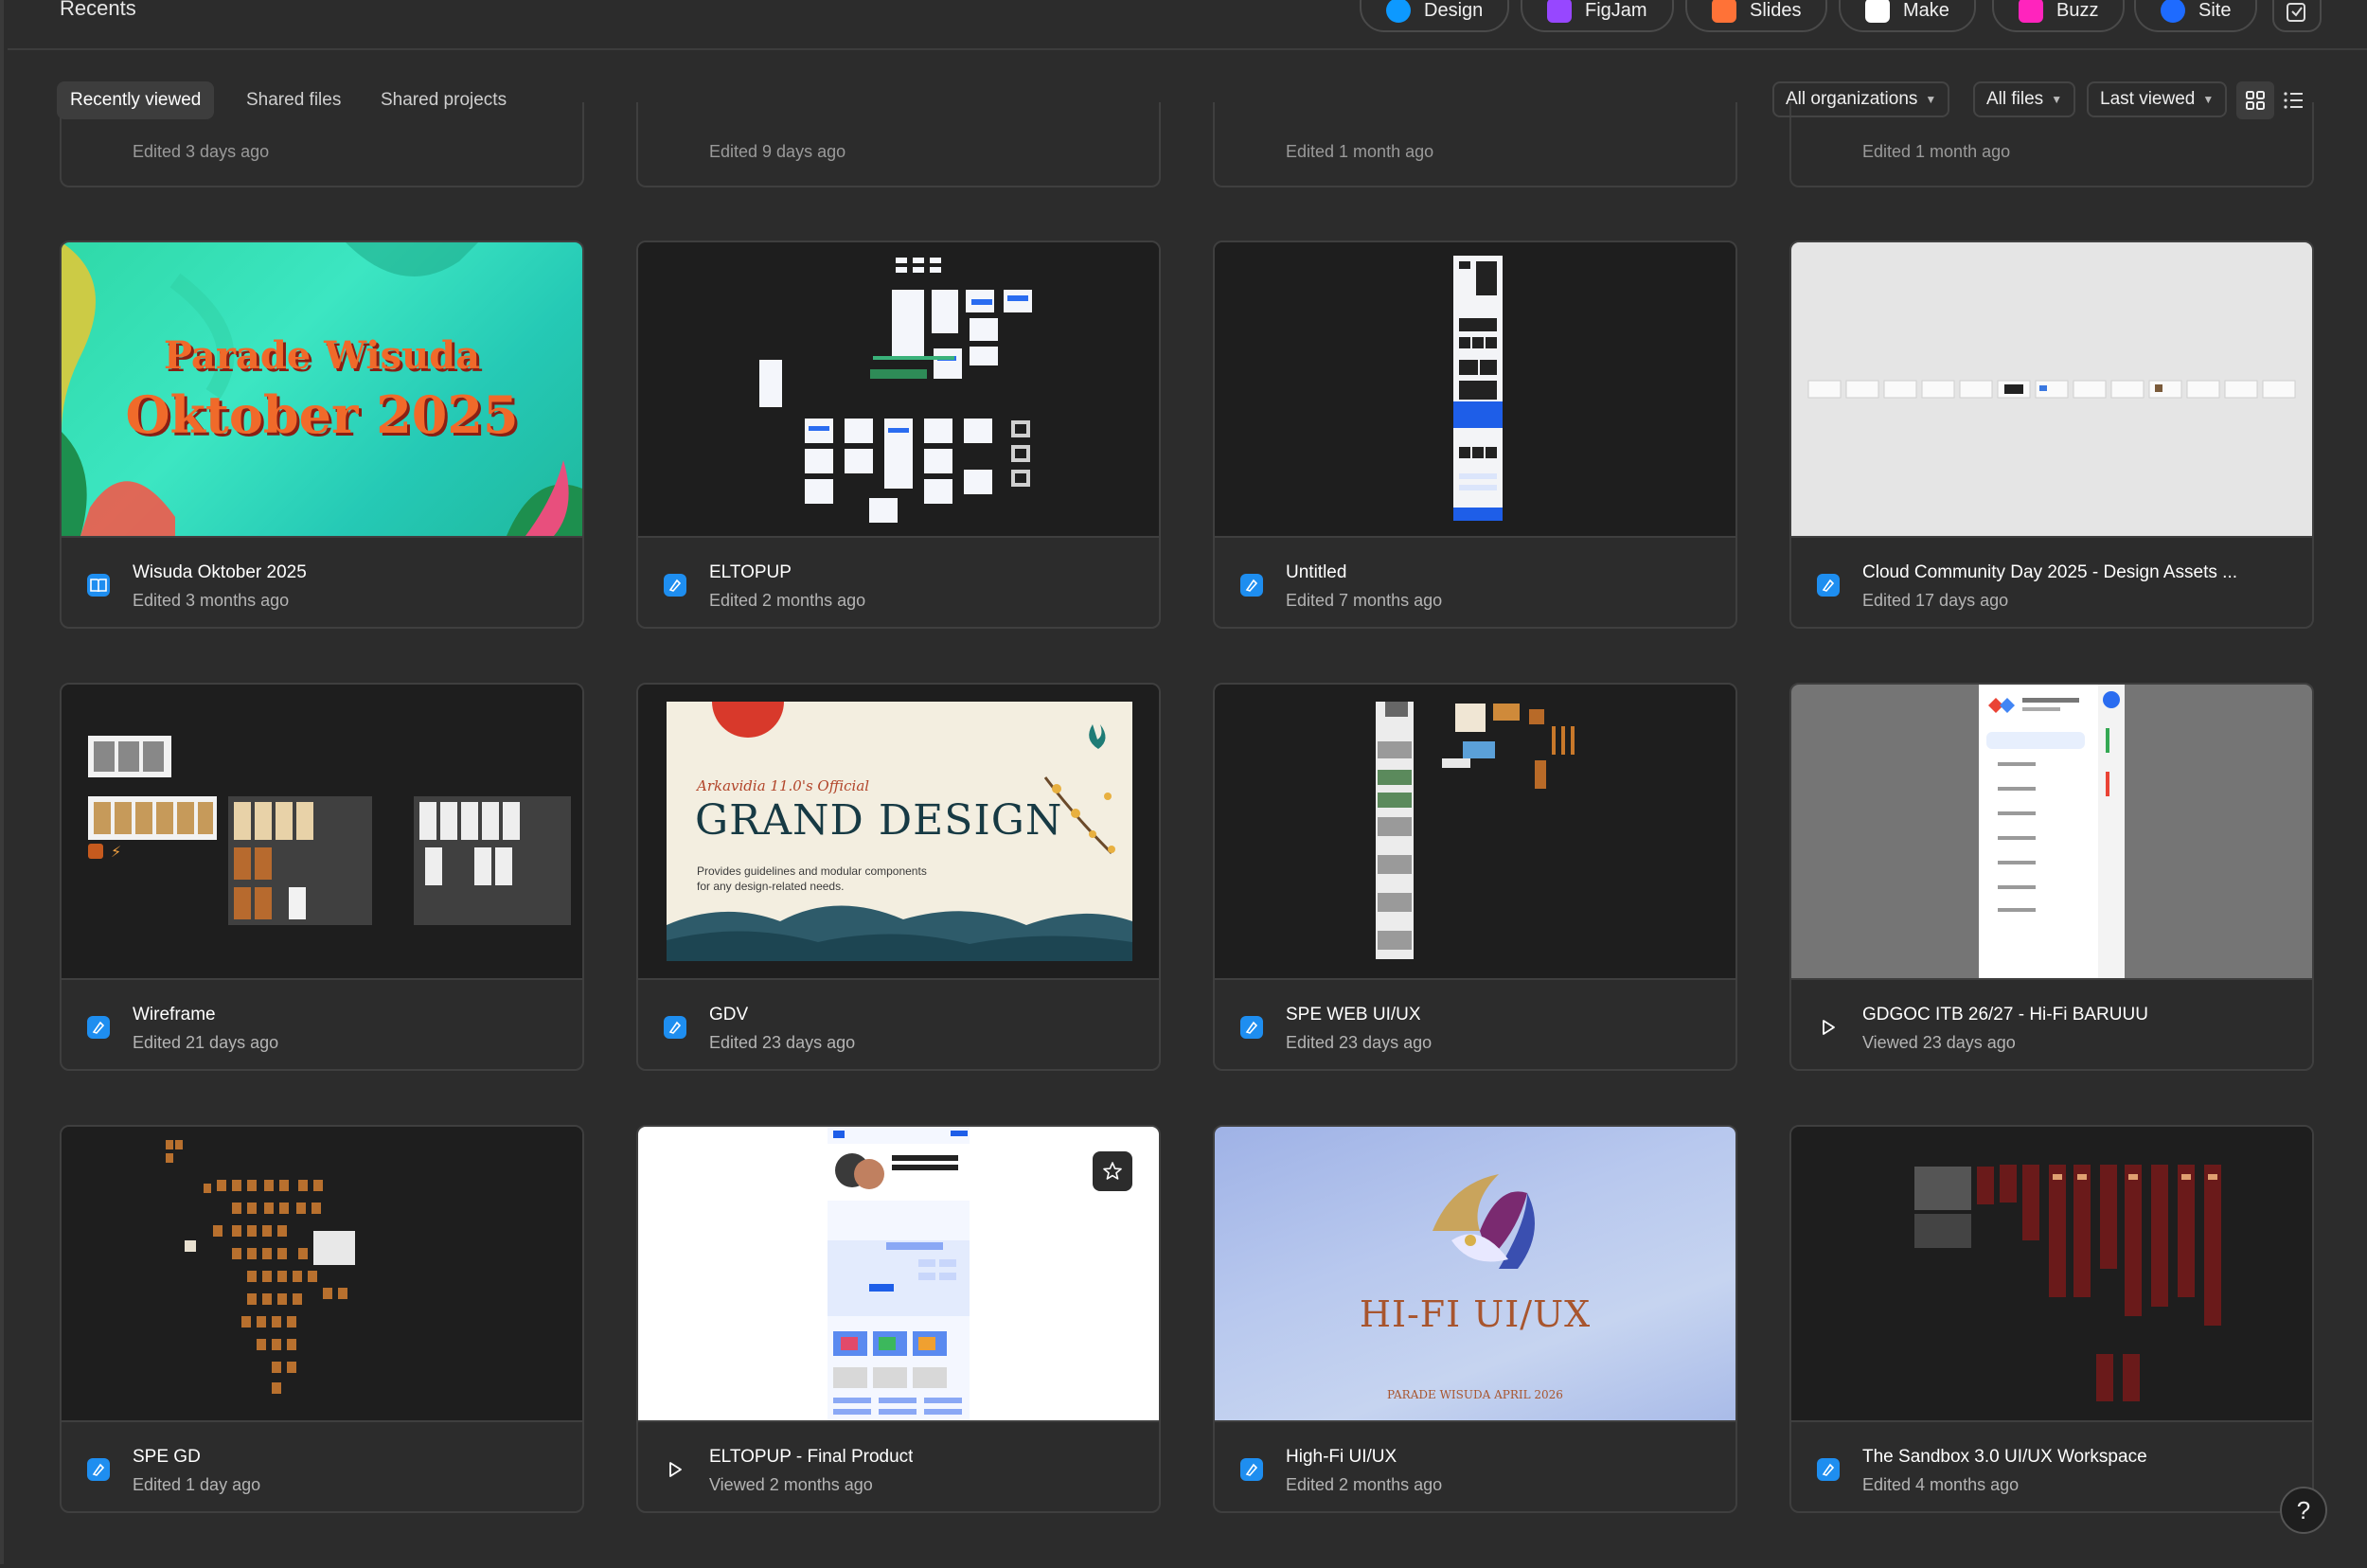  Describe the element at coordinates (1941, 1484) in the screenshot. I see `file-edited-label: Edited 4 months ago` at that location.